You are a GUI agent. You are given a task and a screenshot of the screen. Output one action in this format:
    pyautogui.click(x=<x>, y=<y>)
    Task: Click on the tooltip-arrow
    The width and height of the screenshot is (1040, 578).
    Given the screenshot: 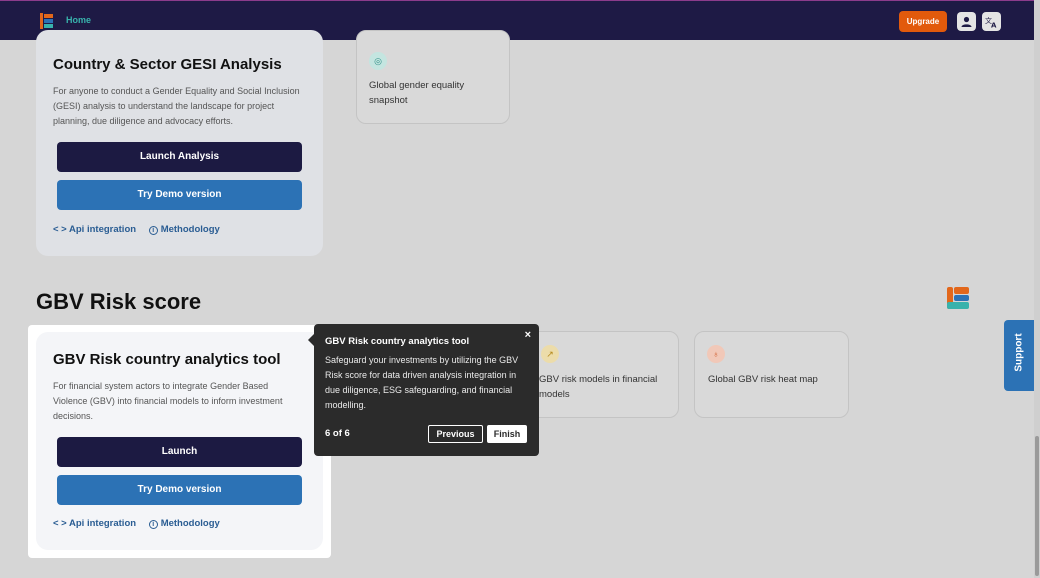 What is the action you would take?
    pyautogui.click(x=311, y=340)
    